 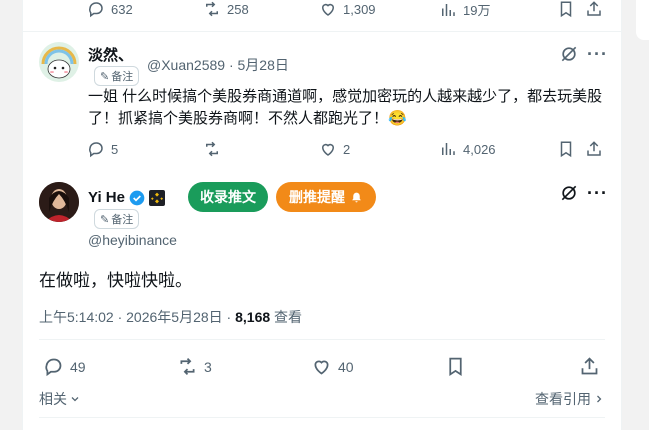 What do you see at coordinates (208, 366) in the screenshot?
I see `retweet-count: 3` at bounding box center [208, 366].